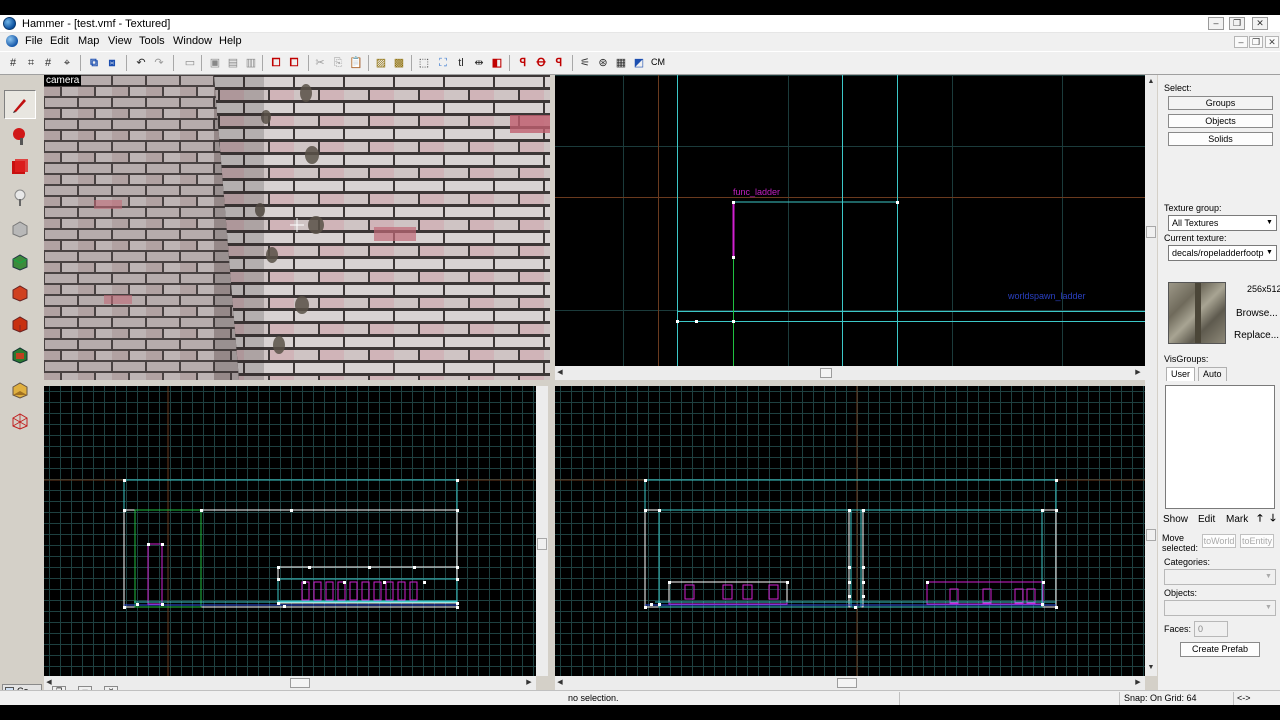 This screenshot has height=720, width=1280. What do you see at coordinates (230, 41) in the screenshot?
I see `menu-help: Help` at bounding box center [230, 41].